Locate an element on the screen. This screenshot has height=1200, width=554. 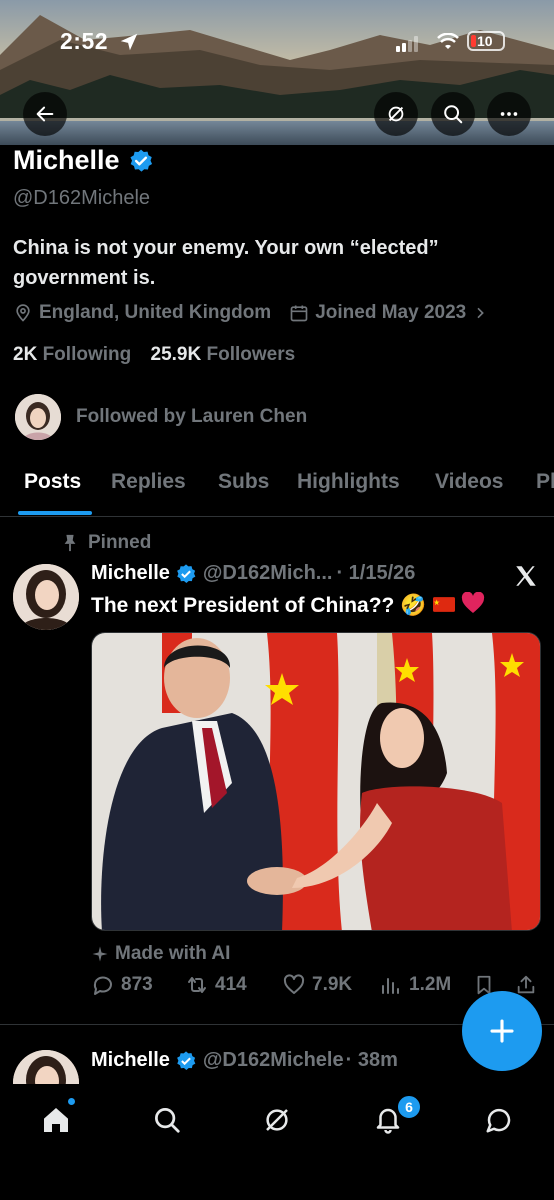
battery-icon: 10 is located at coordinates (486, 41).